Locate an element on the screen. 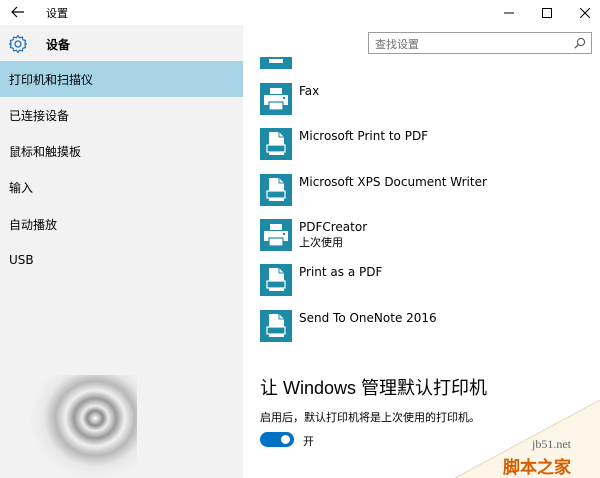 Image resolution: width=600 pixels, height=478 pixels. printer-name: Send To OneNote 2016 is located at coordinates (368, 318).